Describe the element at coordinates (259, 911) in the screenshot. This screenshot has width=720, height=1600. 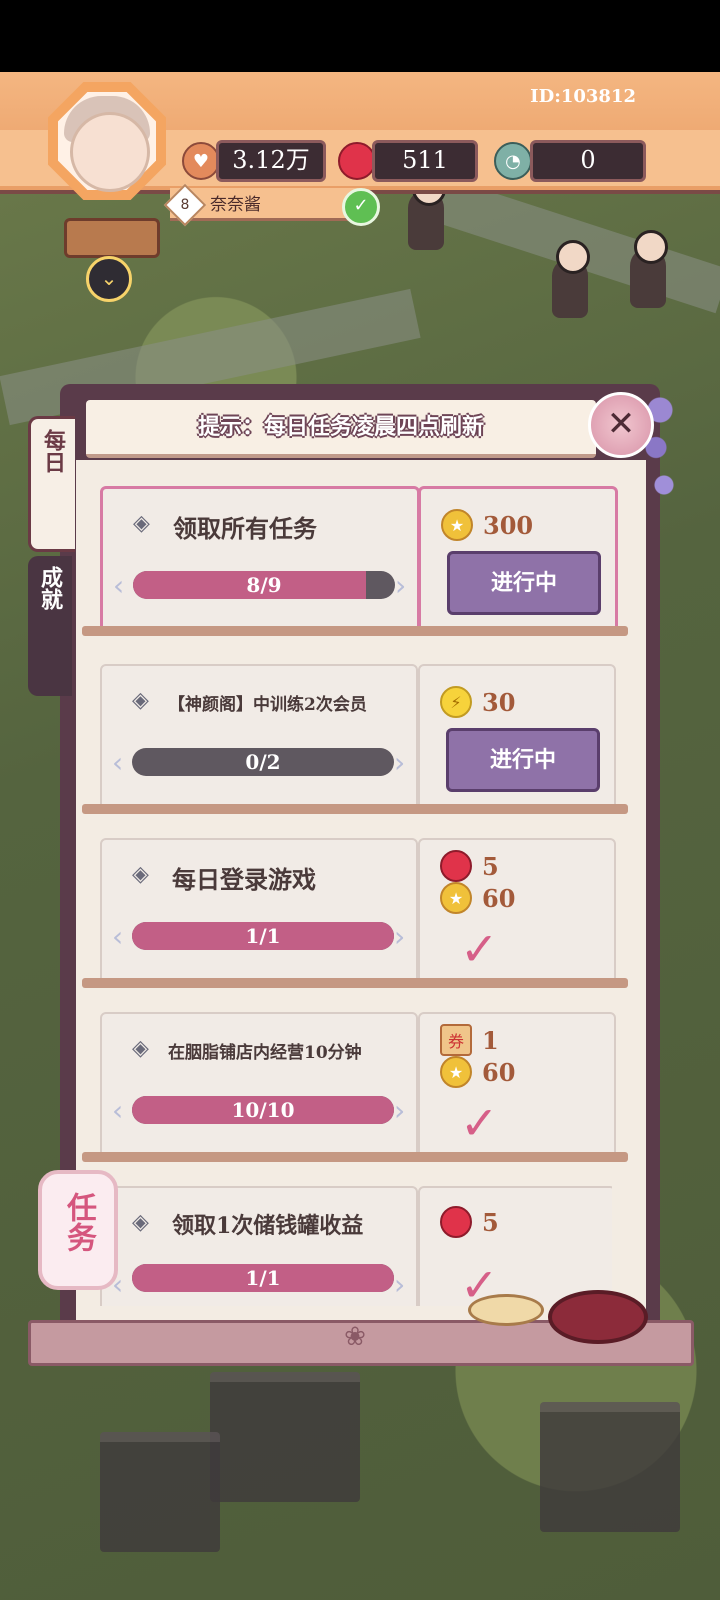
I see `task-info: ◈ 每日登录游戏 ‹ 1/1 ›` at that location.